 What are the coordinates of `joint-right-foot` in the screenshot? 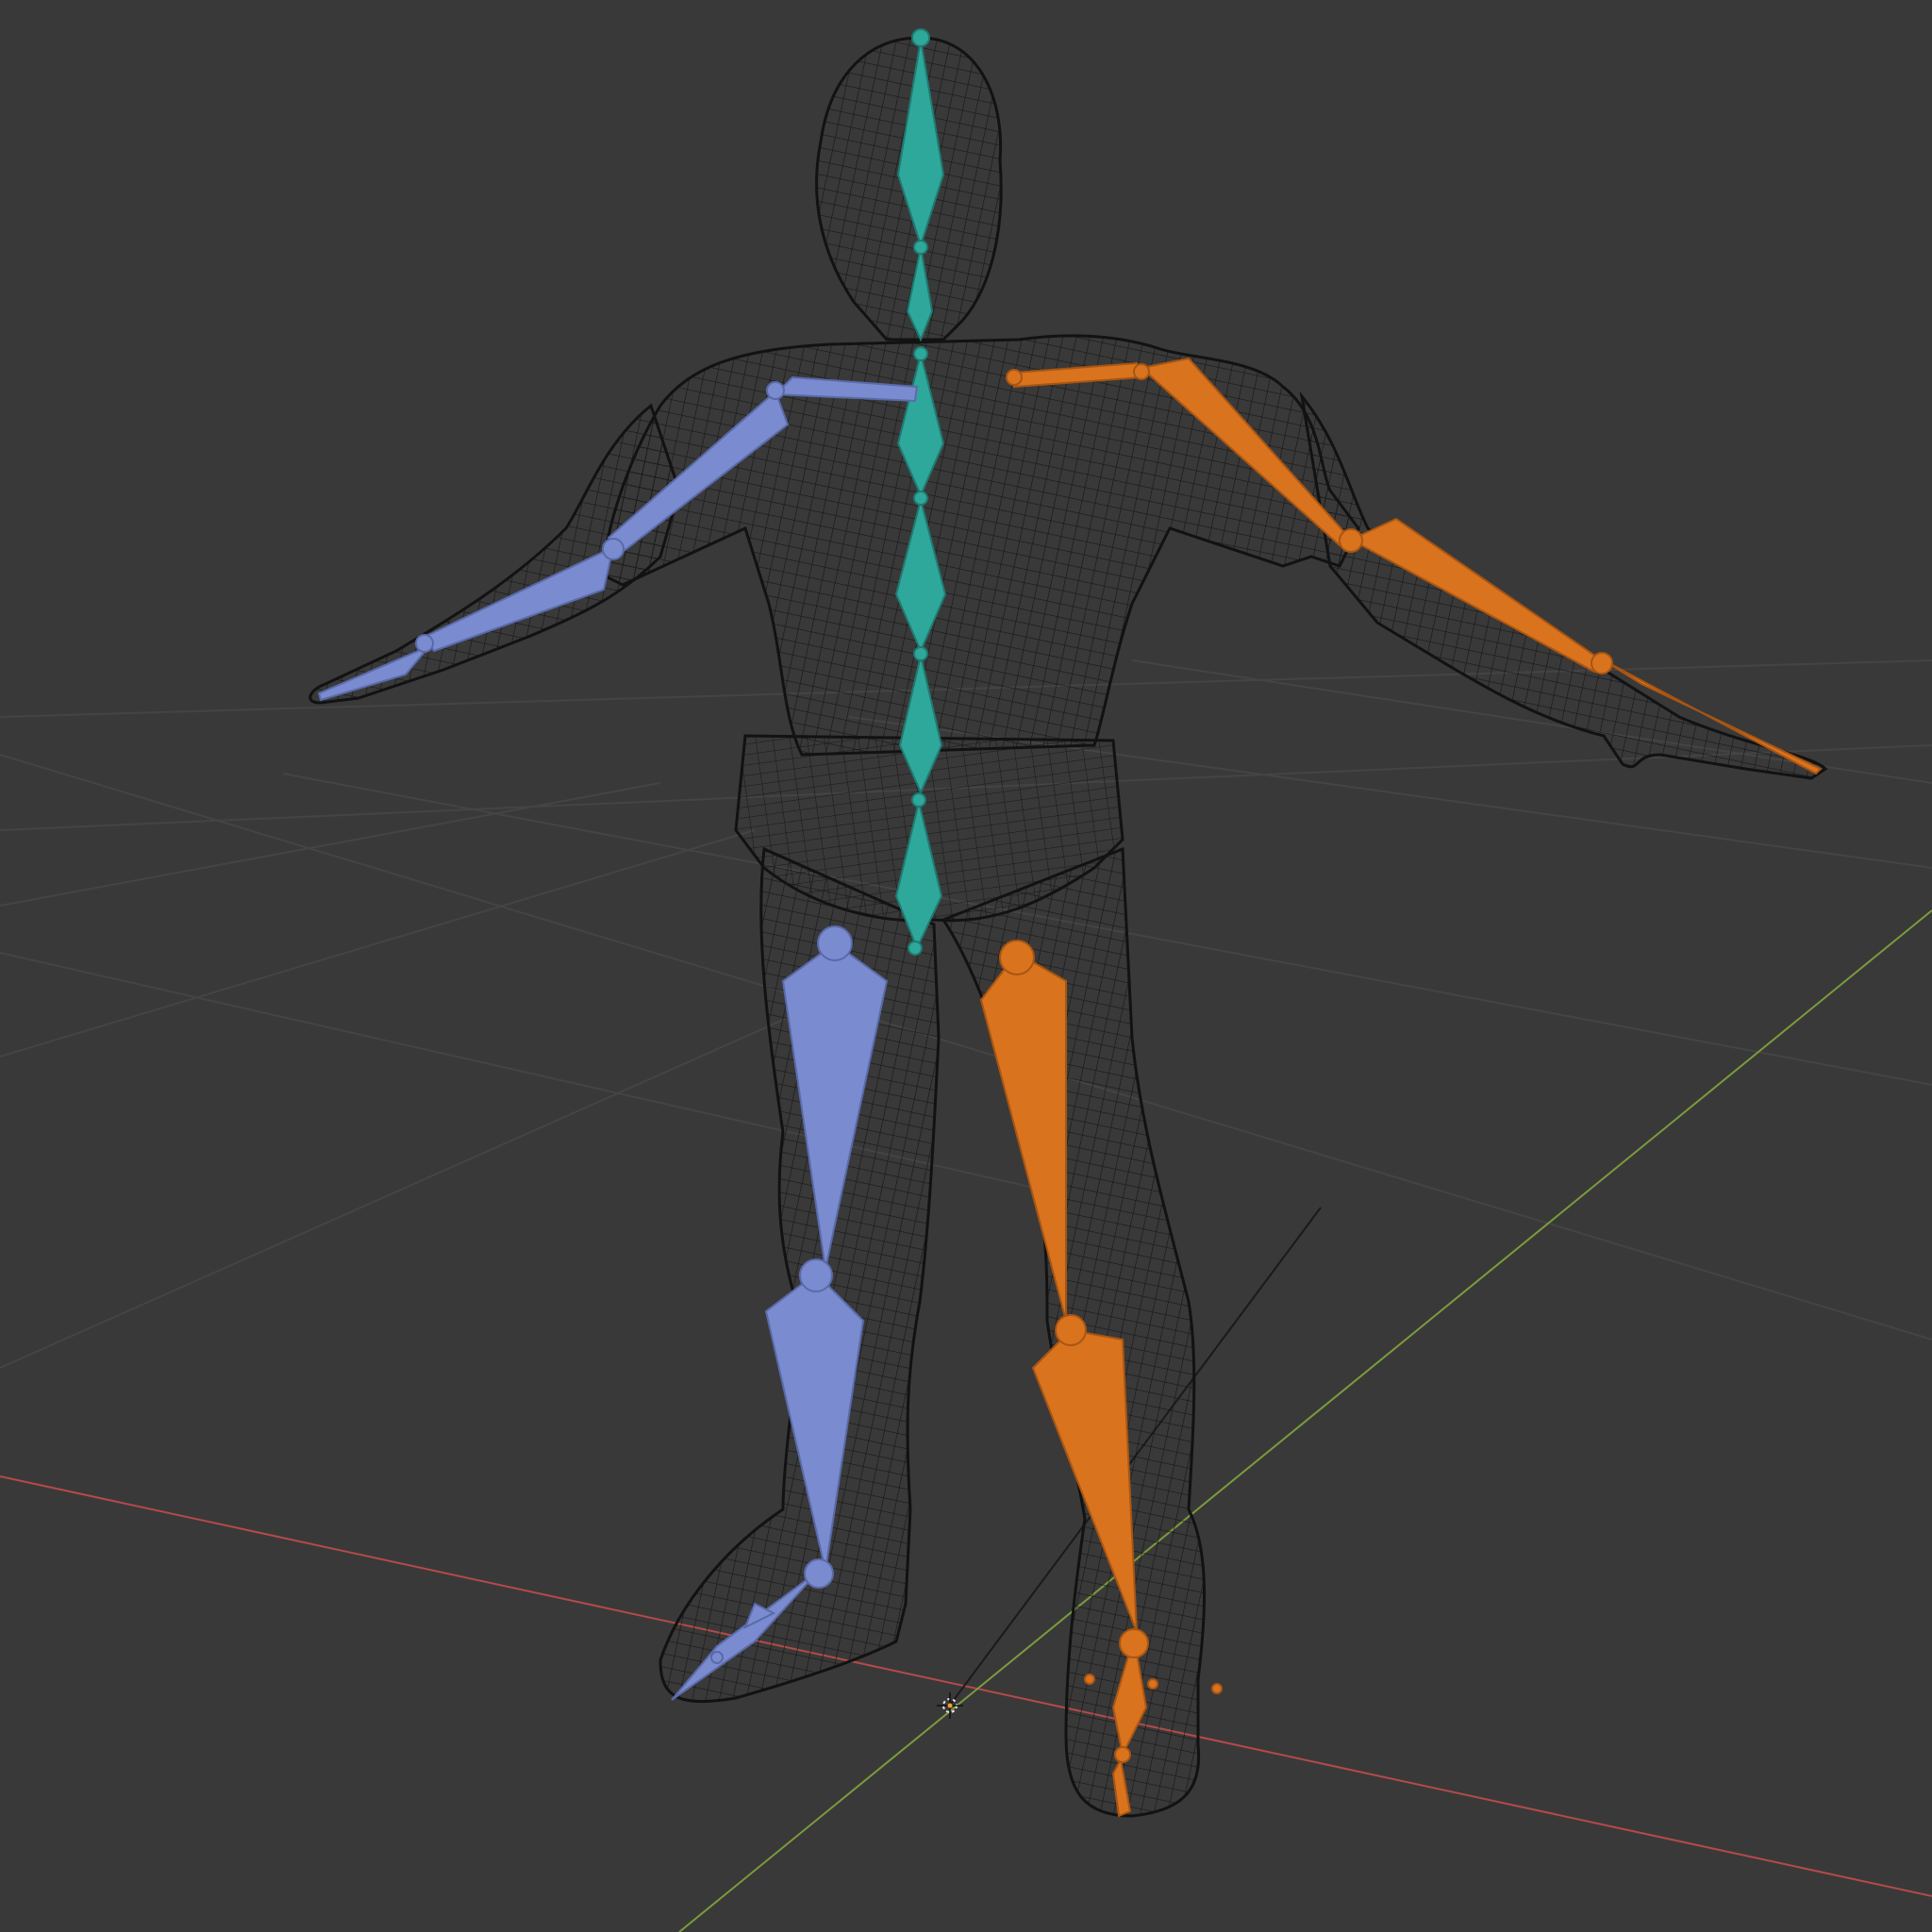 It's located at (1123, 1755).